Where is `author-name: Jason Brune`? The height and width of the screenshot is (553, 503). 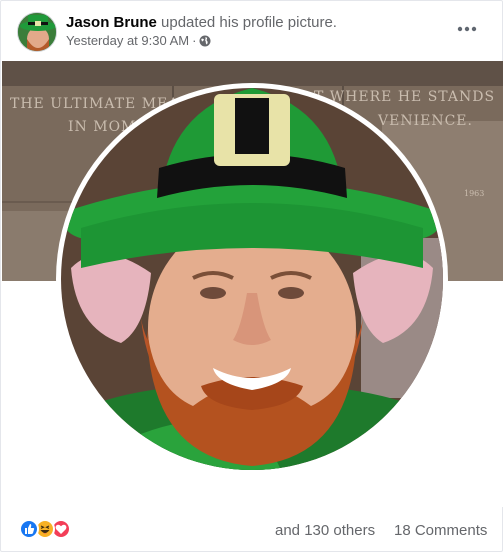
author-name: Jason Brune is located at coordinates (111, 22).